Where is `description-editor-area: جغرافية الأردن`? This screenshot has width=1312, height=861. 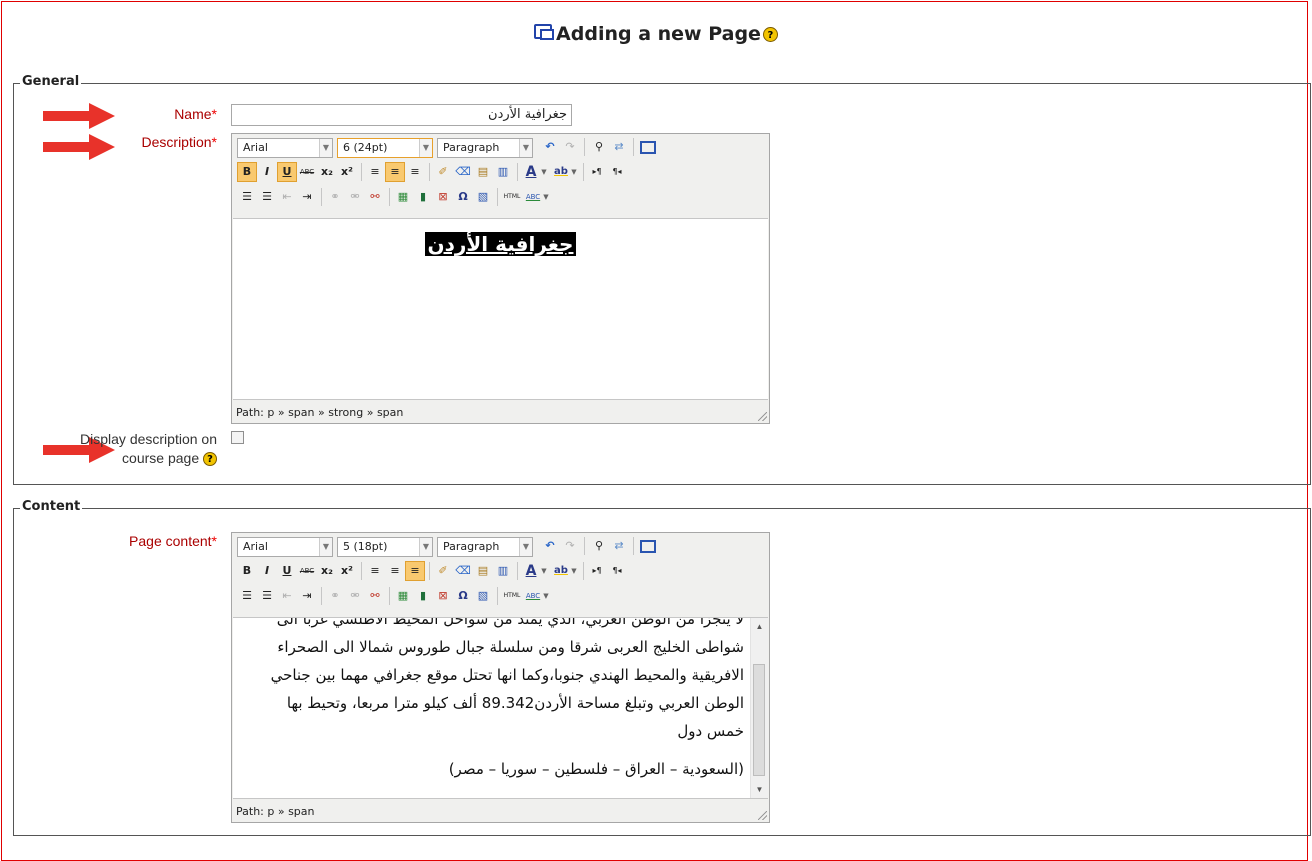
description-editor-area: جغرافية الأردن is located at coordinates (500, 309).